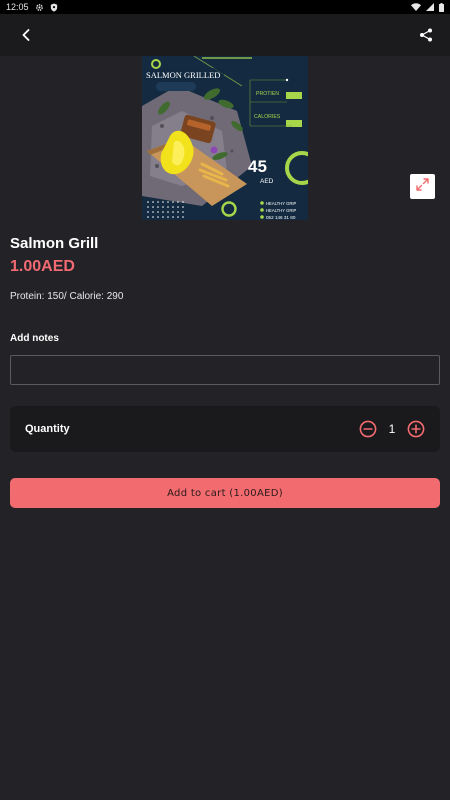 This screenshot has width=450, height=800. What do you see at coordinates (183, 75) in the screenshot?
I see `hero-brand-heading: SALMON GRILLED` at bounding box center [183, 75].